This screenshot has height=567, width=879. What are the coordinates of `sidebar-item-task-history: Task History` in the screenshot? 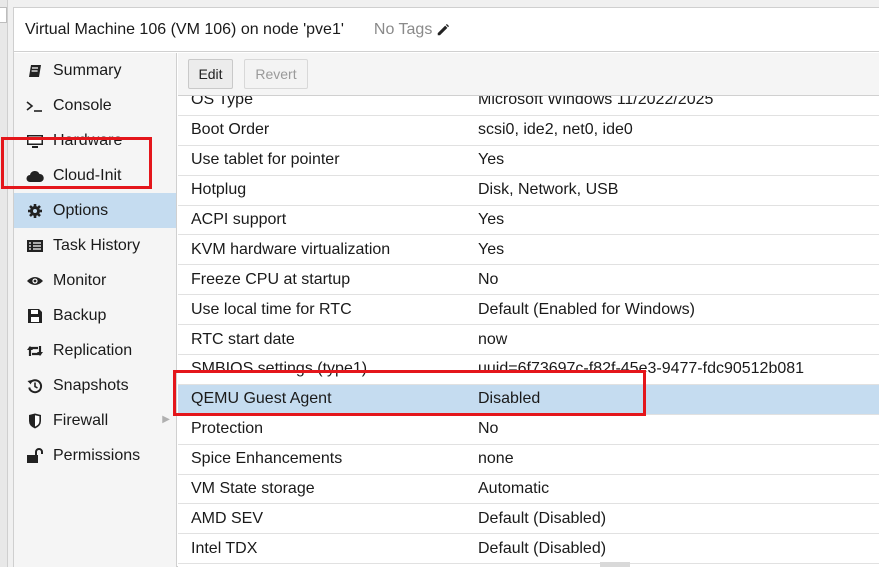 It's located at (95, 245).